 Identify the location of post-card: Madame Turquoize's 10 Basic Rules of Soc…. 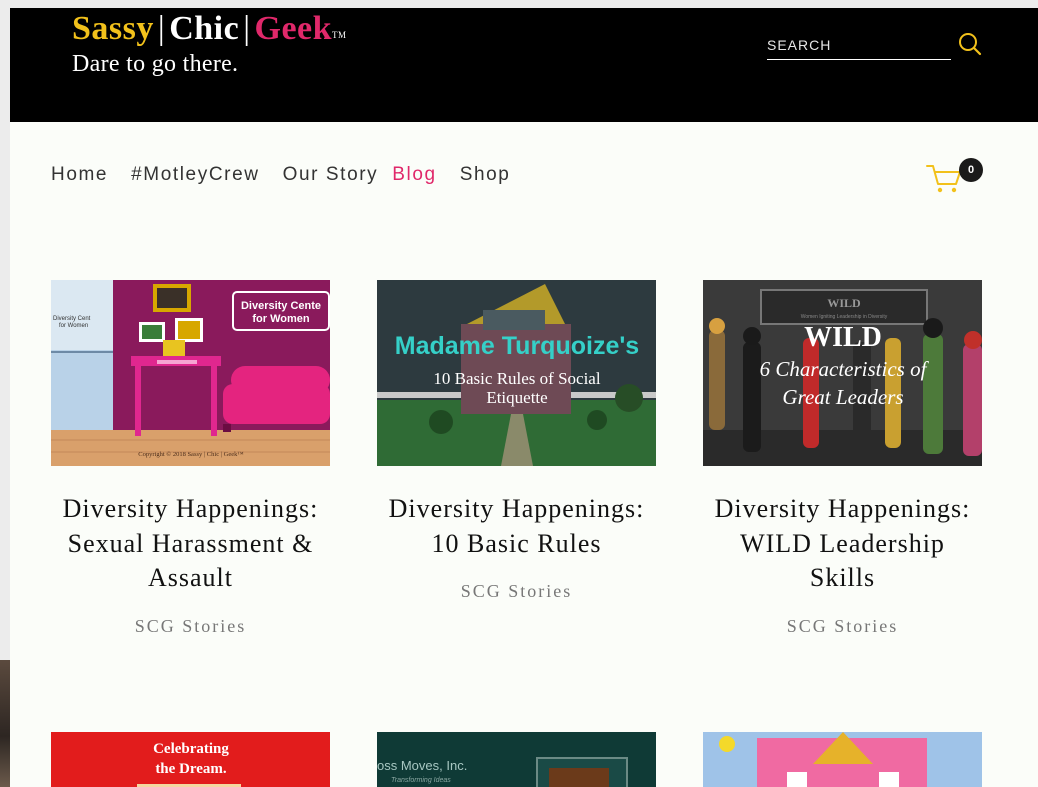
(516, 441).